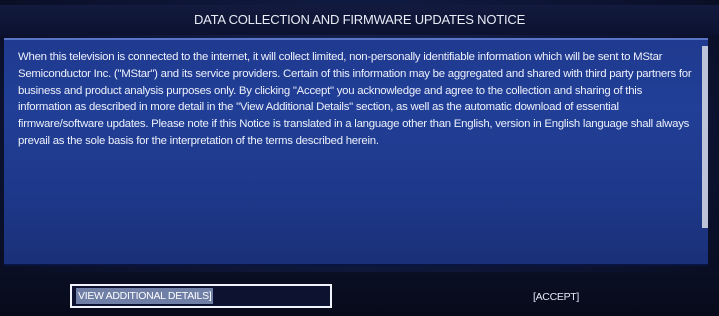 This screenshot has height=316, width=719. What do you see at coordinates (145, 296) in the screenshot?
I see `view-additional-details-label: VIEW ADDITIONAL DETAILS]` at bounding box center [145, 296].